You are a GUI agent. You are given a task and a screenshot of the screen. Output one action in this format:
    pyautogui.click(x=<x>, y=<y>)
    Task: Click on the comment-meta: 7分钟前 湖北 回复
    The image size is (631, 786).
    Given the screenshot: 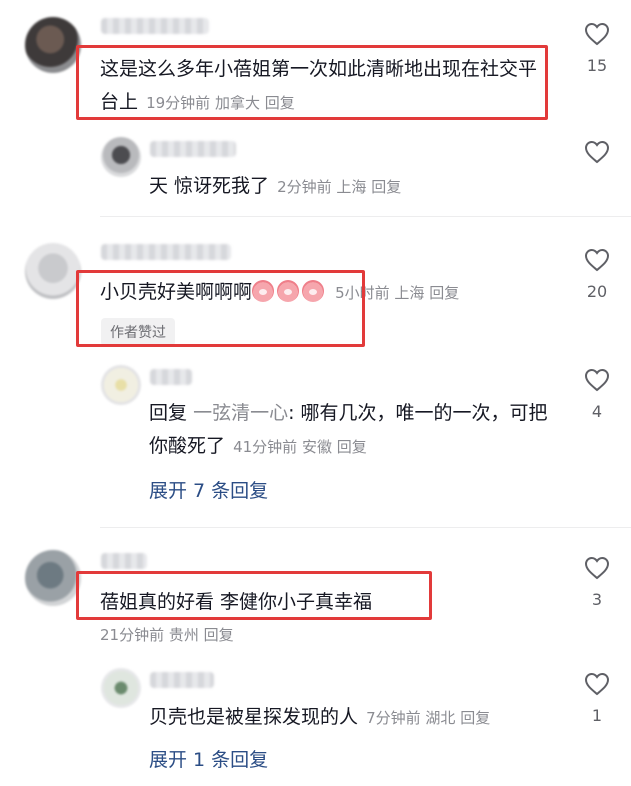 What is the action you would take?
    pyautogui.click(x=428, y=718)
    